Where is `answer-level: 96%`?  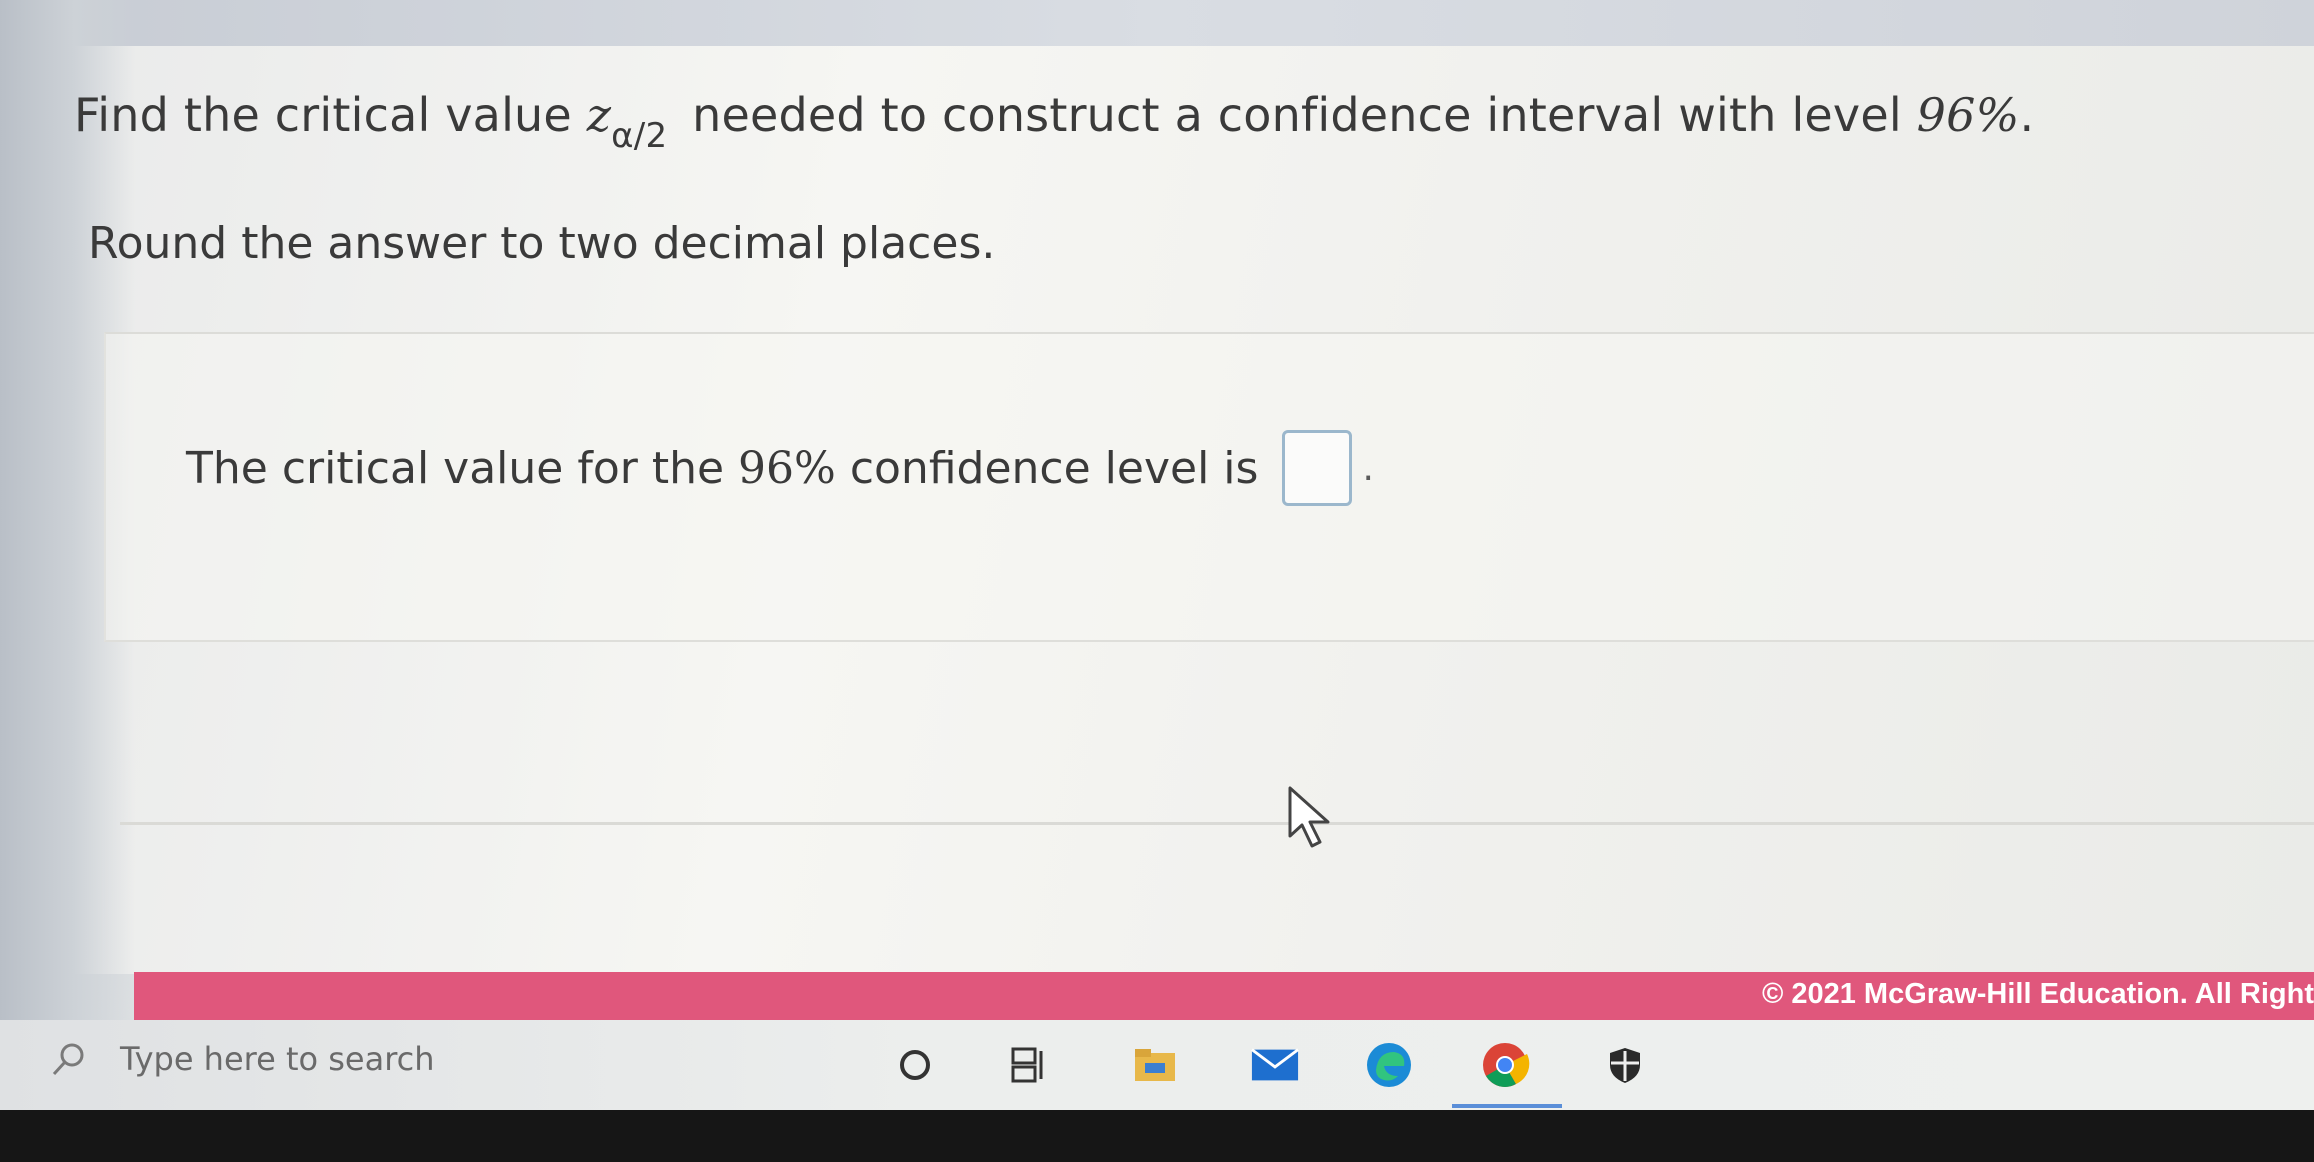
answer-level: 96% is located at coordinates (787, 468).